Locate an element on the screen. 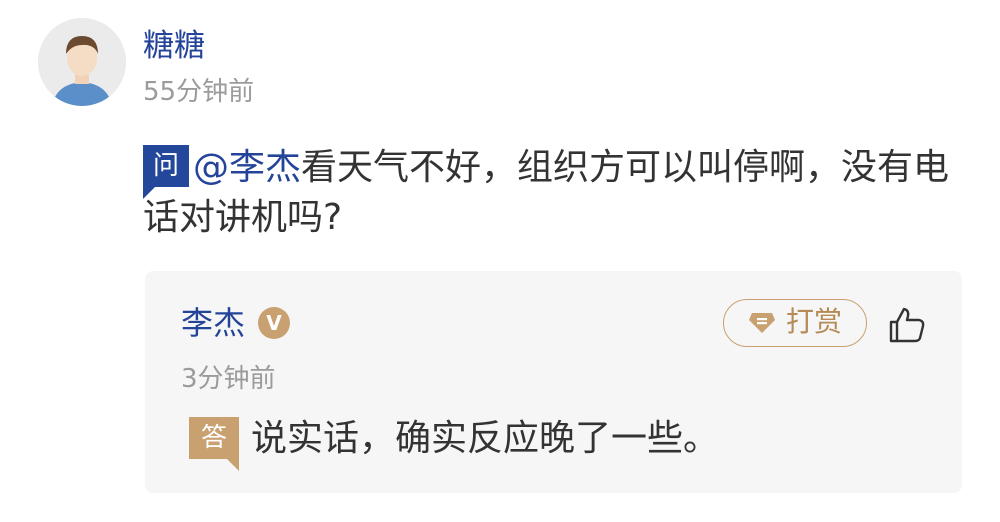  gem-icon is located at coordinates (762, 323).